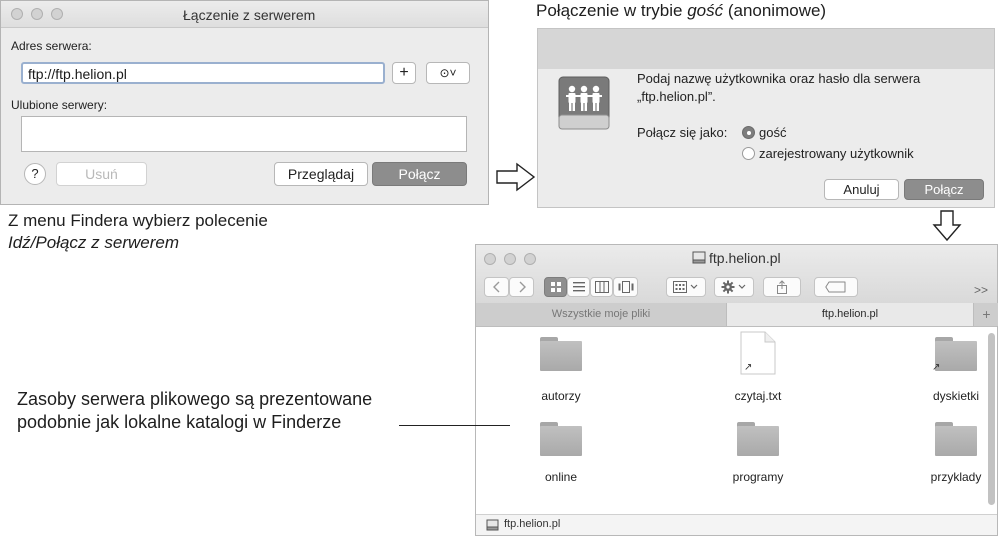 The width and height of the screenshot is (998, 536). Describe the element at coordinates (561, 396) in the screenshot. I see `file-name: autorzy` at that location.